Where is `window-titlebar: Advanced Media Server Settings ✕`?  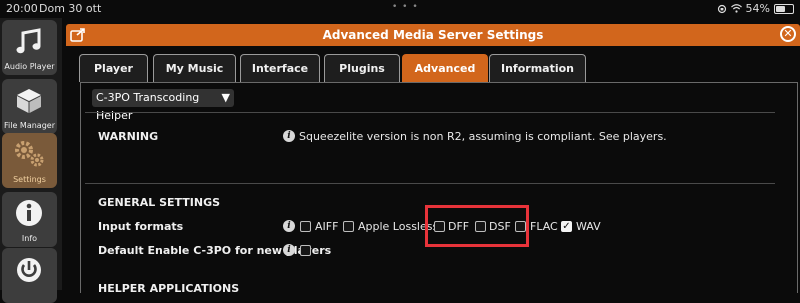
window-titlebar: Advanced Media Server Settings ✕ is located at coordinates (433, 35).